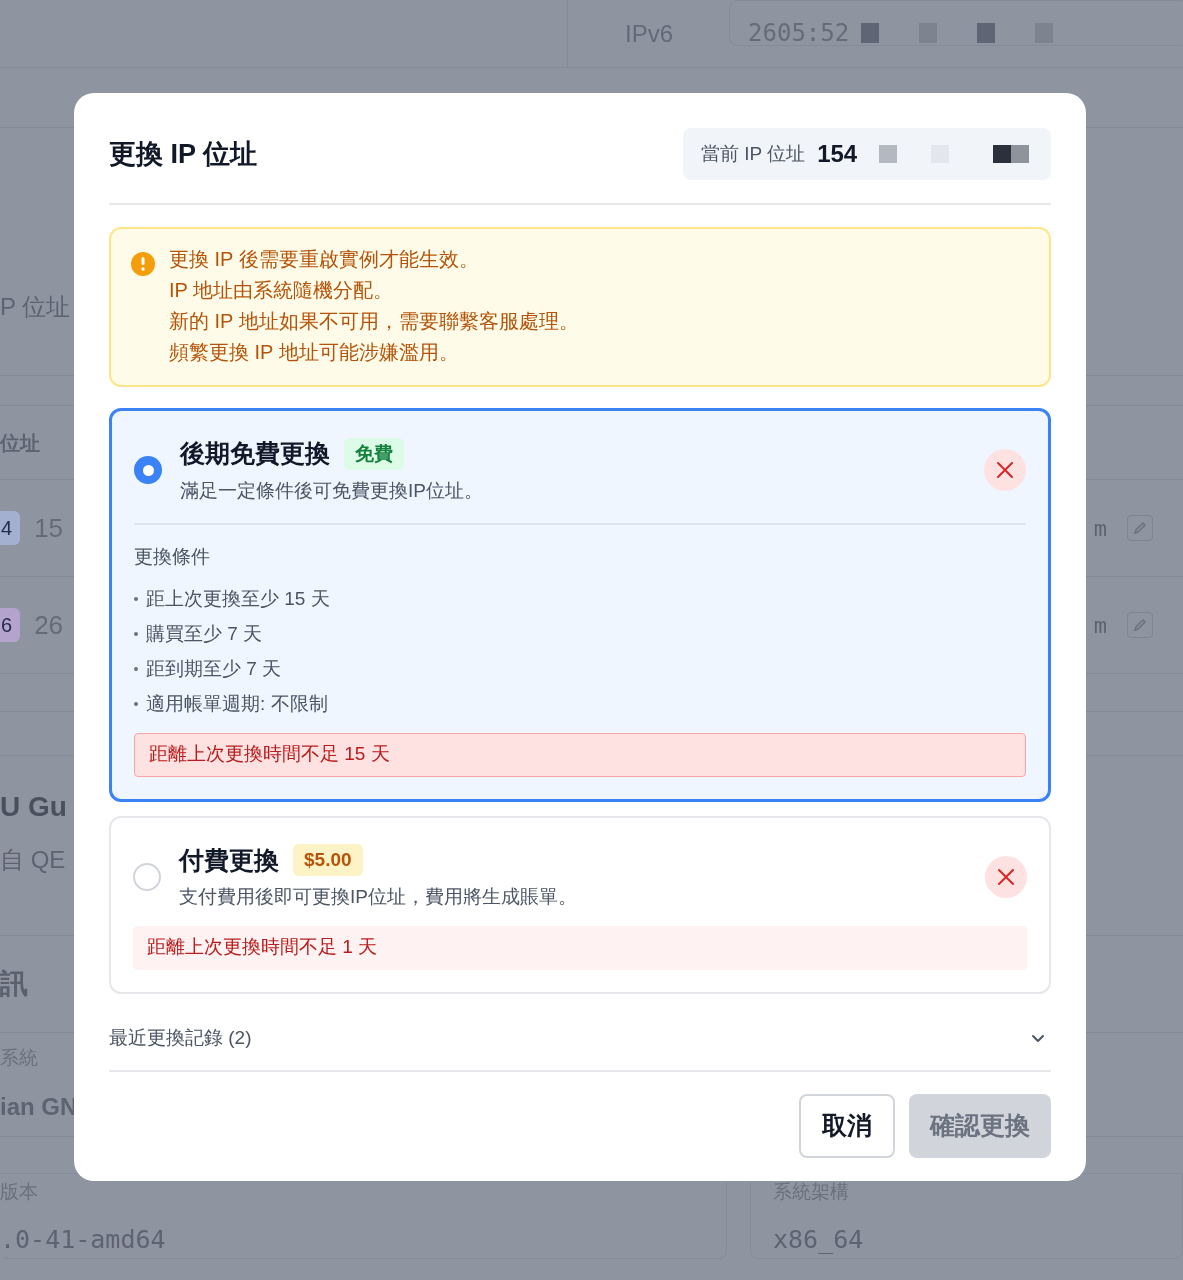 The height and width of the screenshot is (1280, 1183). I want to click on dialog-title: 更換 IP 位址, so click(183, 154).